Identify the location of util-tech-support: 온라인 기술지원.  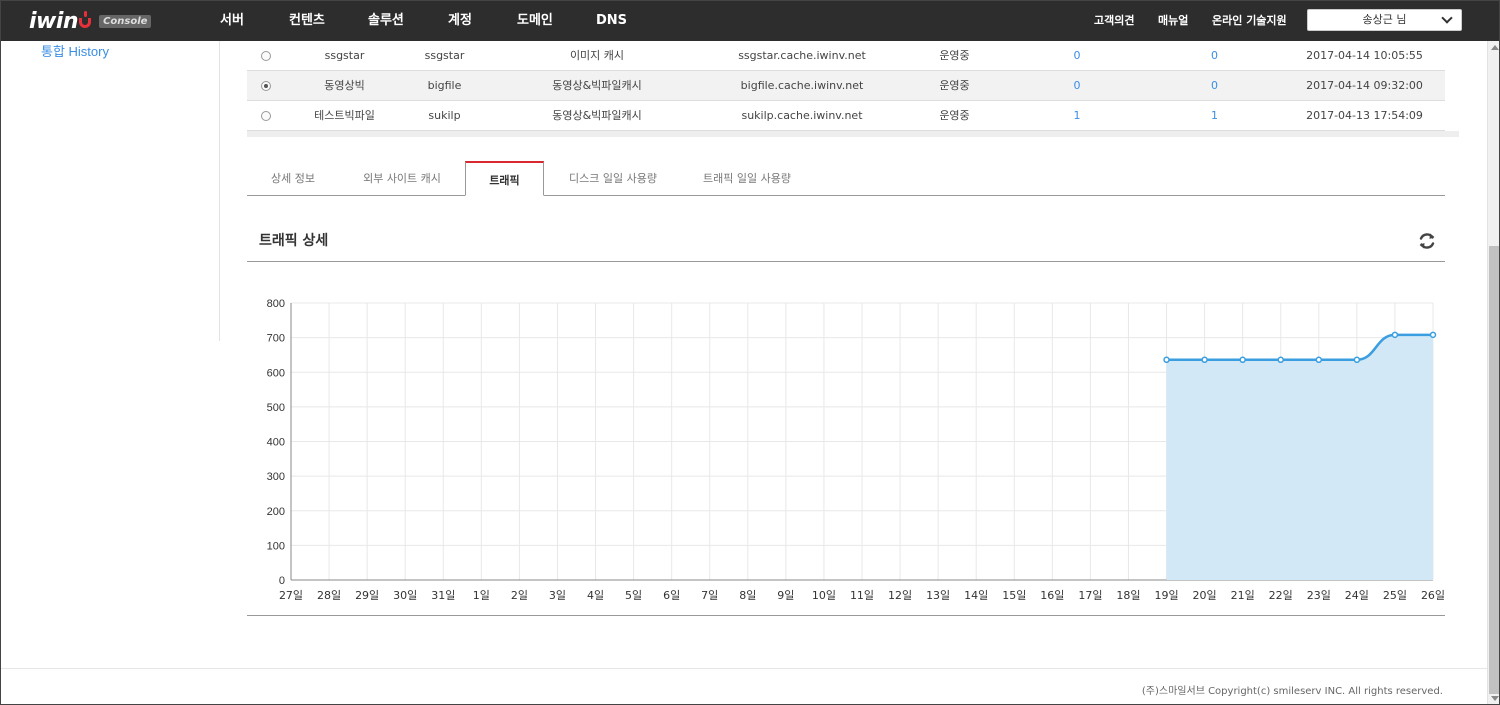
(1249, 21).